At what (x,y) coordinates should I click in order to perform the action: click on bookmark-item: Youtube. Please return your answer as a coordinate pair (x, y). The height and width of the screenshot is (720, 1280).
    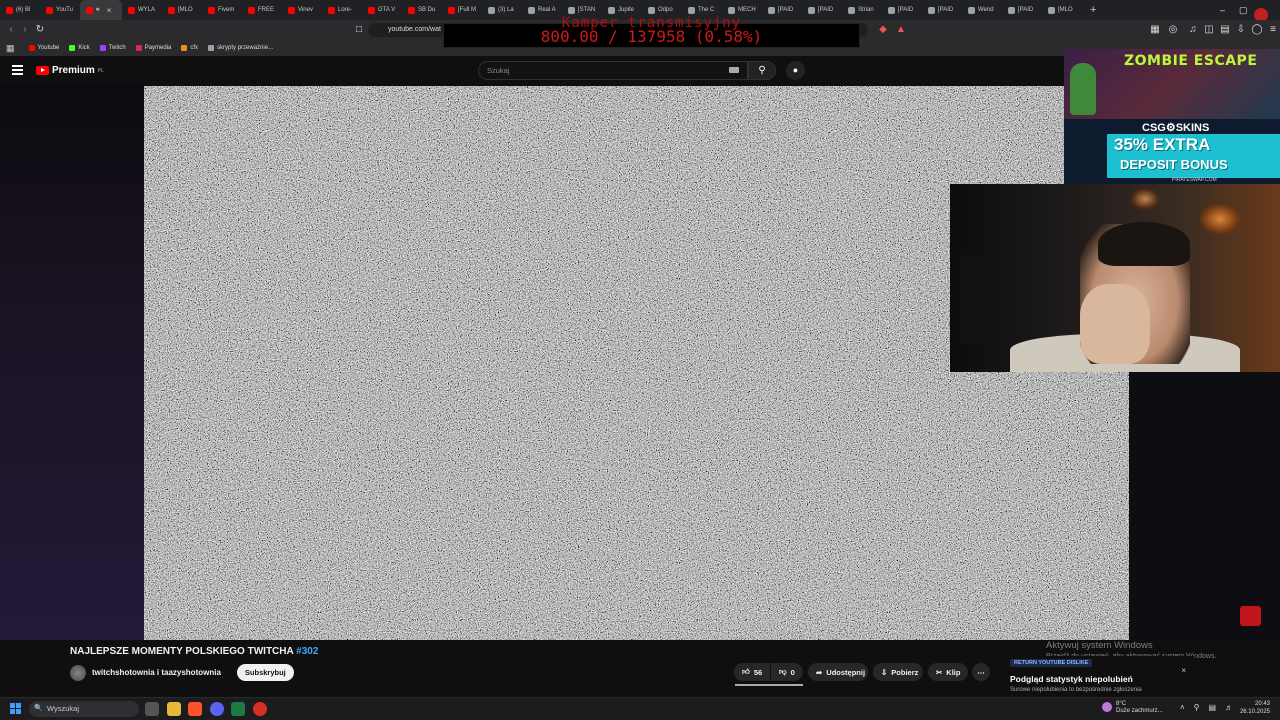
    Looking at the image, I should click on (44, 48).